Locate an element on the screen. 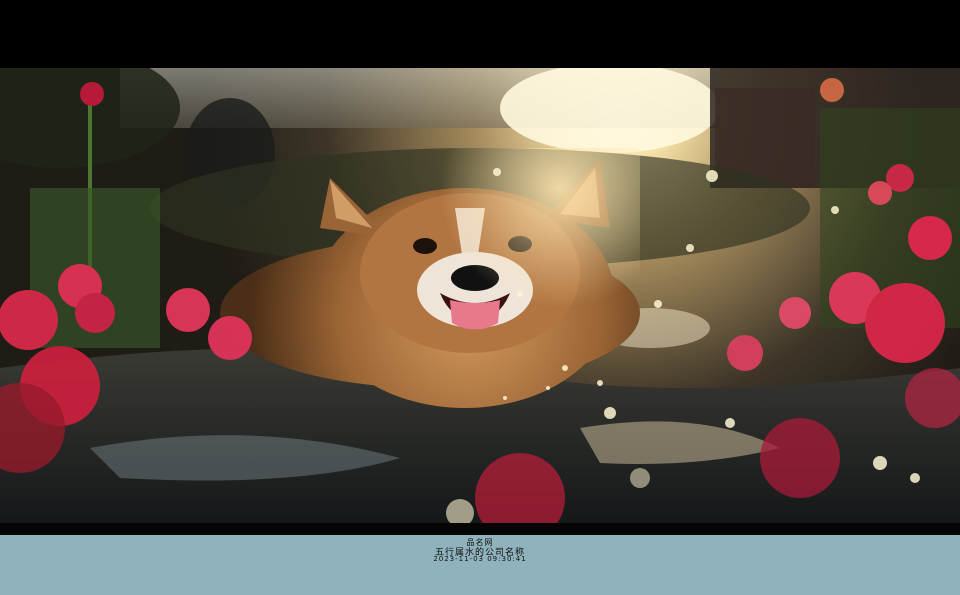 The image size is (960, 595). bottom-letterbox-bar is located at coordinates (480, 529).